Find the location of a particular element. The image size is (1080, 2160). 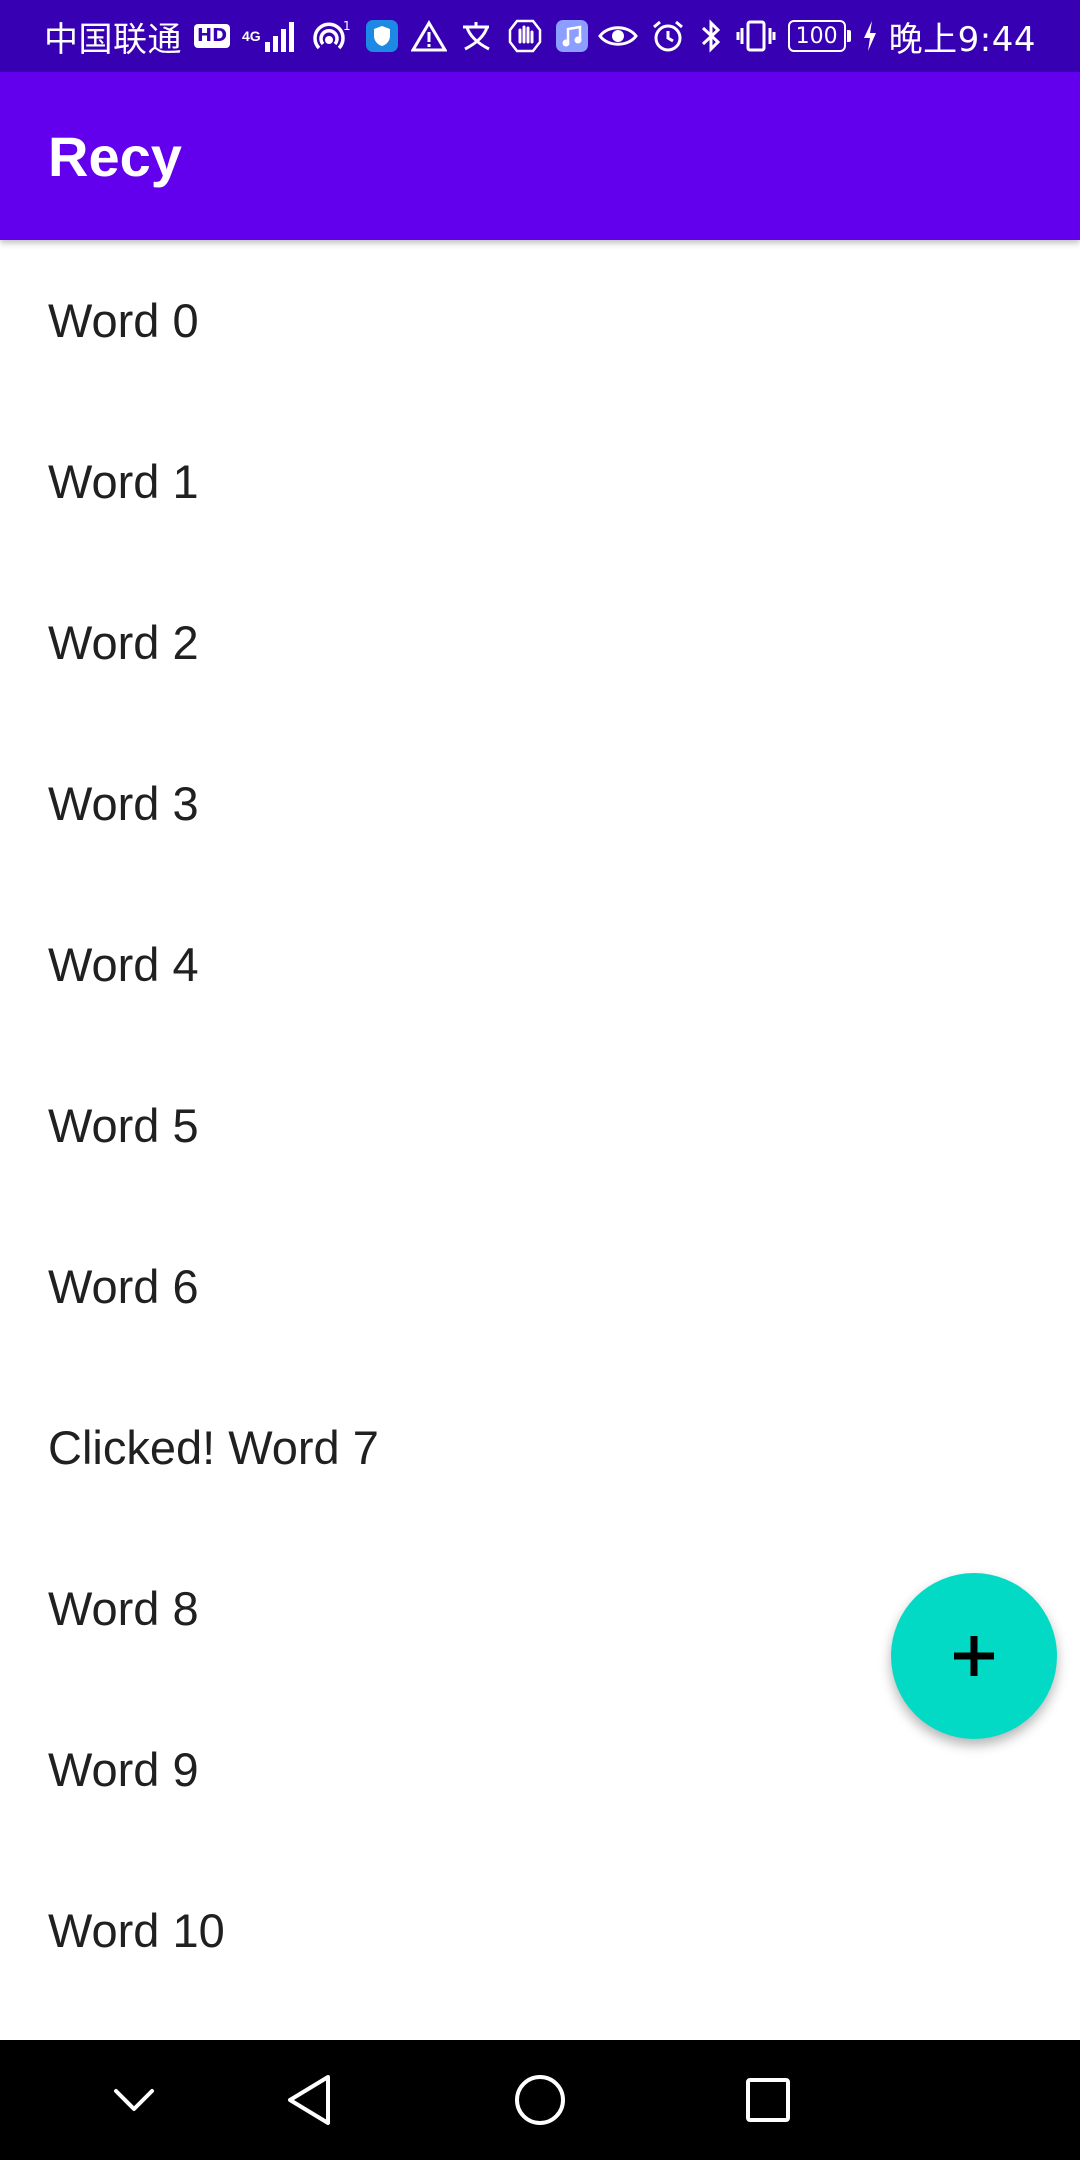

list-item: Word 4 is located at coordinates (540, 964).